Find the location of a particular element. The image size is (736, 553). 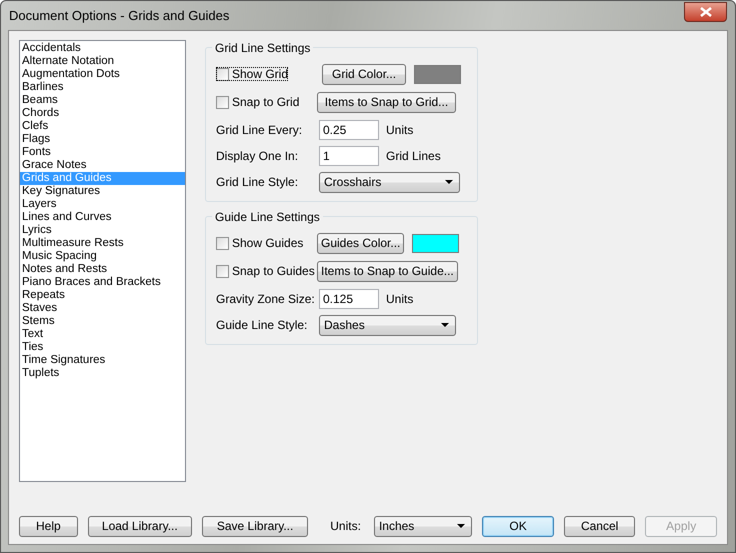

category-item: Piano Braces and Brackets is located at coordinates (102, 282).